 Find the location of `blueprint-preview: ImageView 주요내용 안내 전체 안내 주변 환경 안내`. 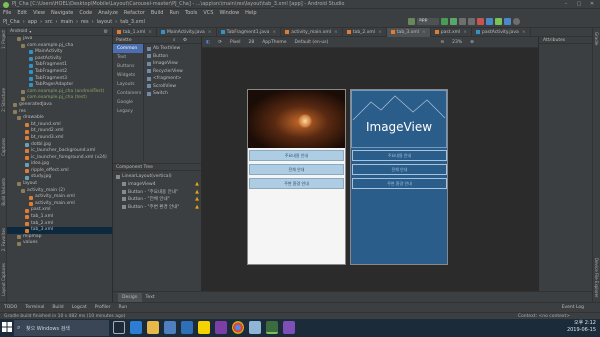

blueprint-preview: ImageView 주요내용 안내 전체 안내 주변 환경 안내 is located at coordinates (399, 177).